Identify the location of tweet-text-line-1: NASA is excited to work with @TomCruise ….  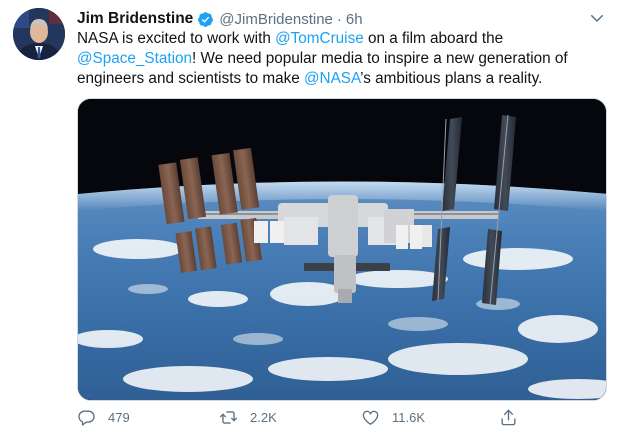
(337, 39).